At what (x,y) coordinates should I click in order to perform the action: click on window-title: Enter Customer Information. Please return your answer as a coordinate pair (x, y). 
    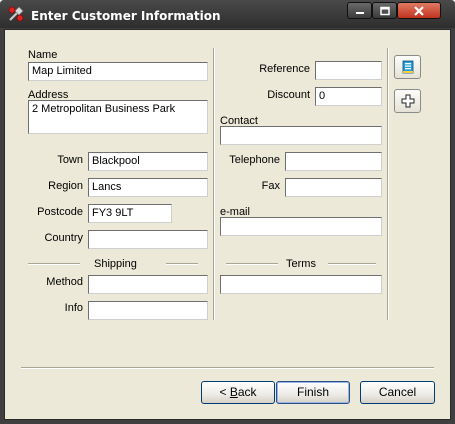
    Looking at the image, I should click on (126, 16).